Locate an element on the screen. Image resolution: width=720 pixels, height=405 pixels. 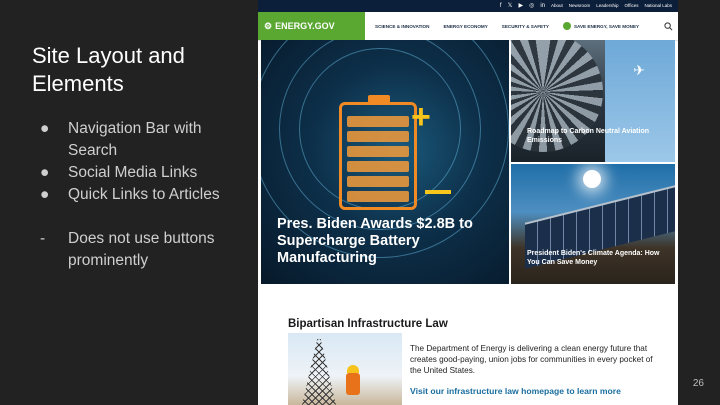
bullet-item: ● Social Media Links is located at coordinates (142, 173).